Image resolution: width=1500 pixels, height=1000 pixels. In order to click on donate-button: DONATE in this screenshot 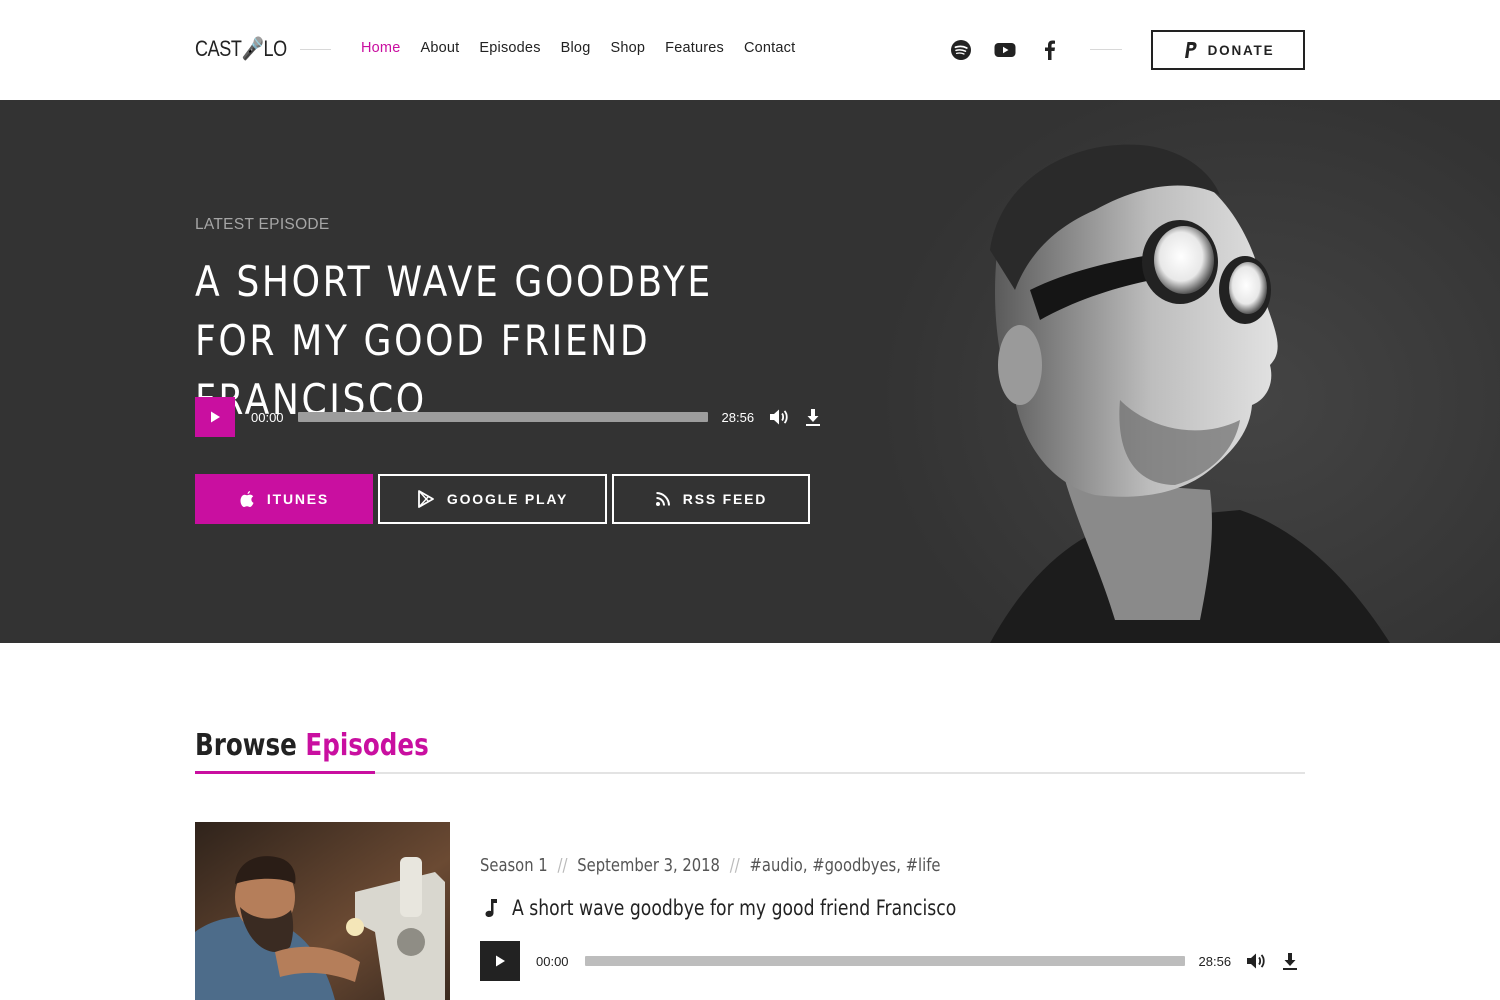, I will do `click(1228, 50)`.